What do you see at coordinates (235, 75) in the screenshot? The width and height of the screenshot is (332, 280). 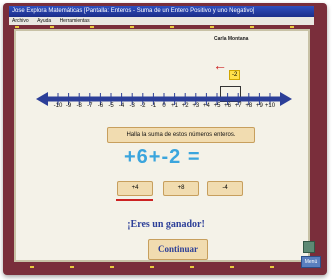 I see `number-line-marker: -2` at bounding box center [235, 75].